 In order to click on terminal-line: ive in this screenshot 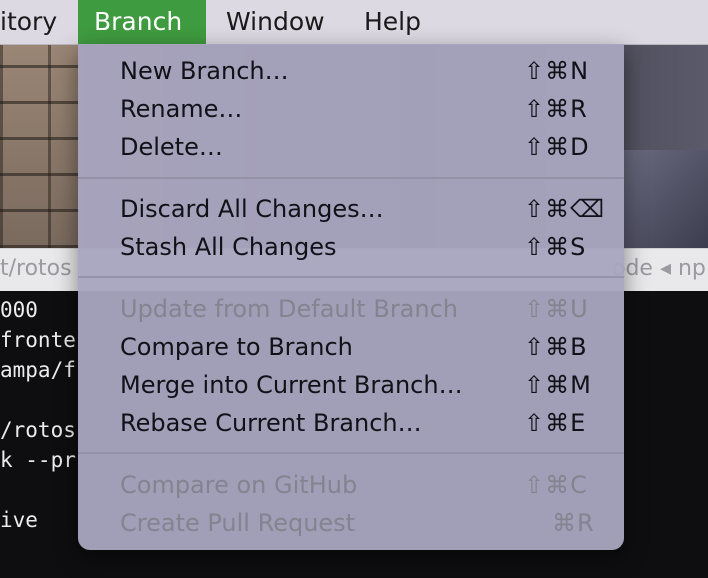, I will do `click(19, 520)`.